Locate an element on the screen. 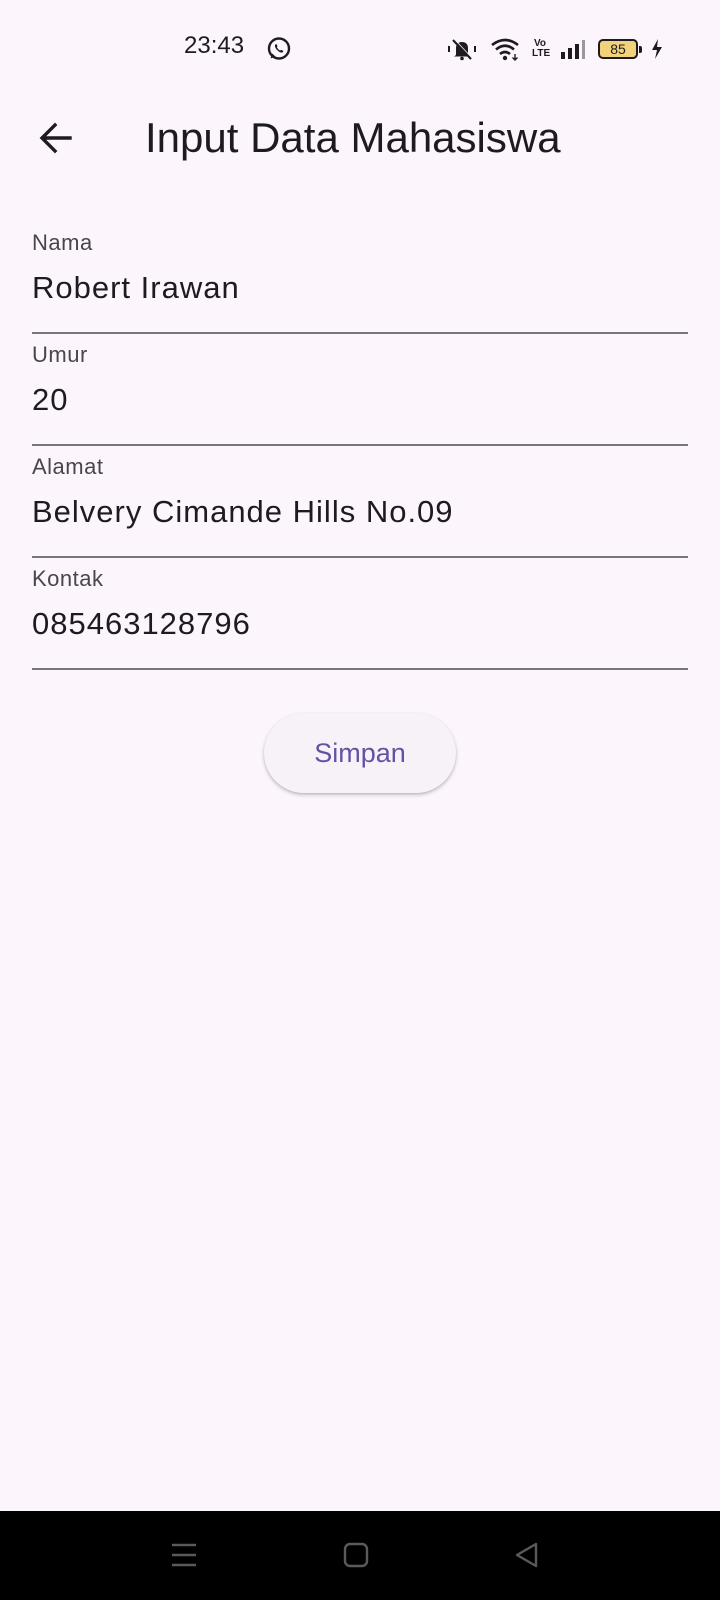  battery-level: 85 is located at coordinates (618, 49).